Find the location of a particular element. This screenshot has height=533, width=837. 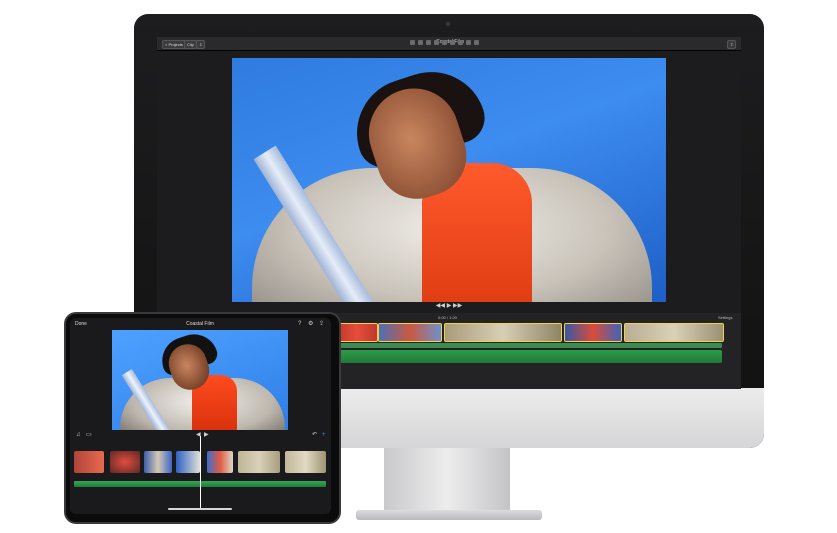

skip-back-icon: ◀◀ is located at coordinates (440, 306).